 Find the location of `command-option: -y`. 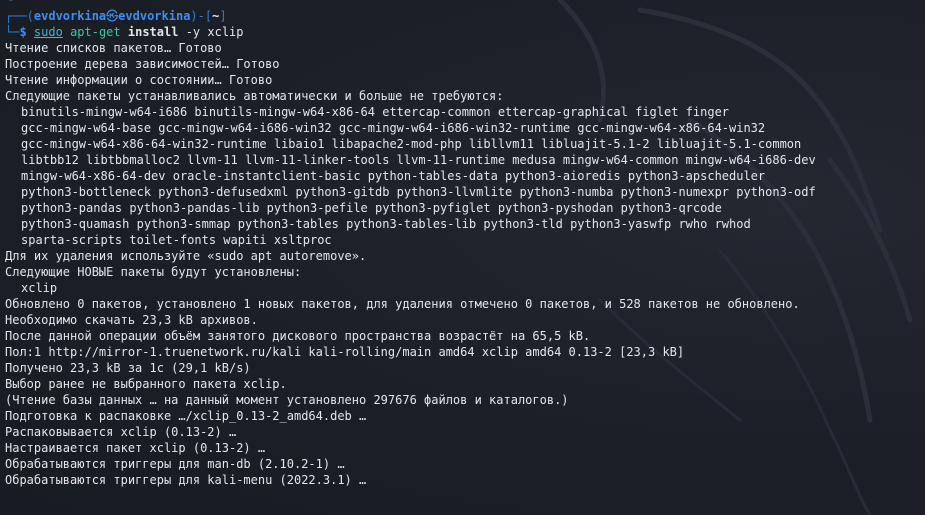

command-option: -y is located at coordinates (193, 32).